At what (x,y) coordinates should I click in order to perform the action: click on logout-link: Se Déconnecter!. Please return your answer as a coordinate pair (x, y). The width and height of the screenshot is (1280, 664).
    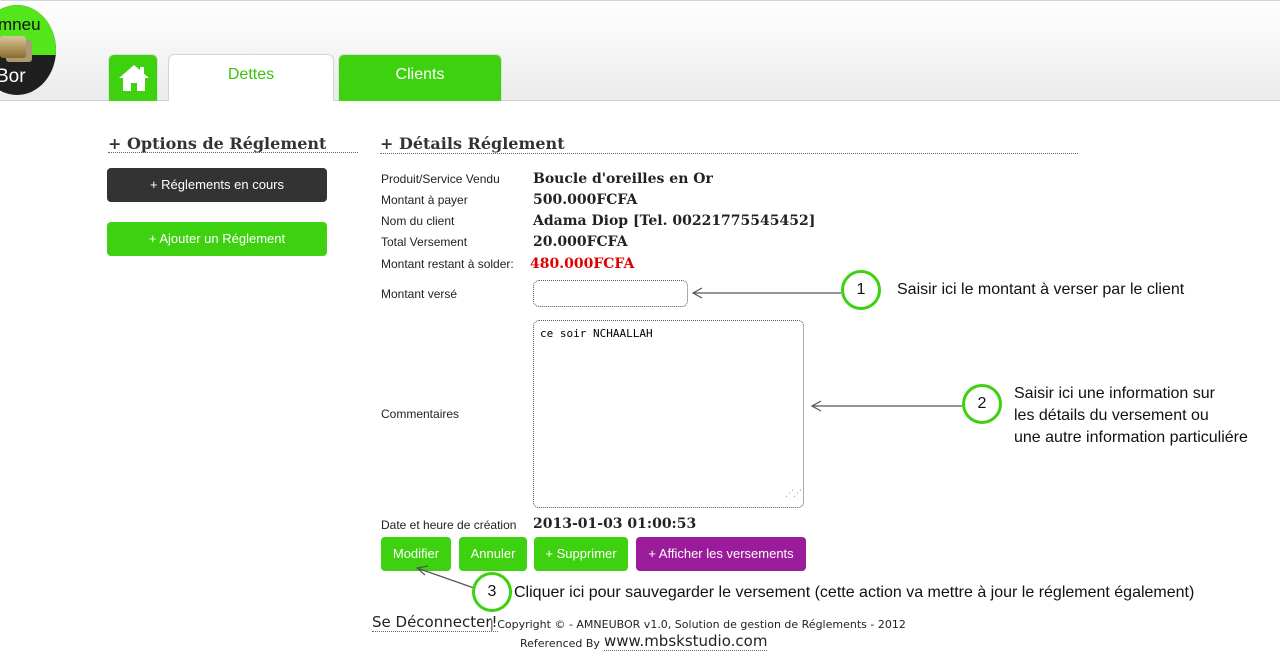
    Looking at the image, I should click on (435, 623).